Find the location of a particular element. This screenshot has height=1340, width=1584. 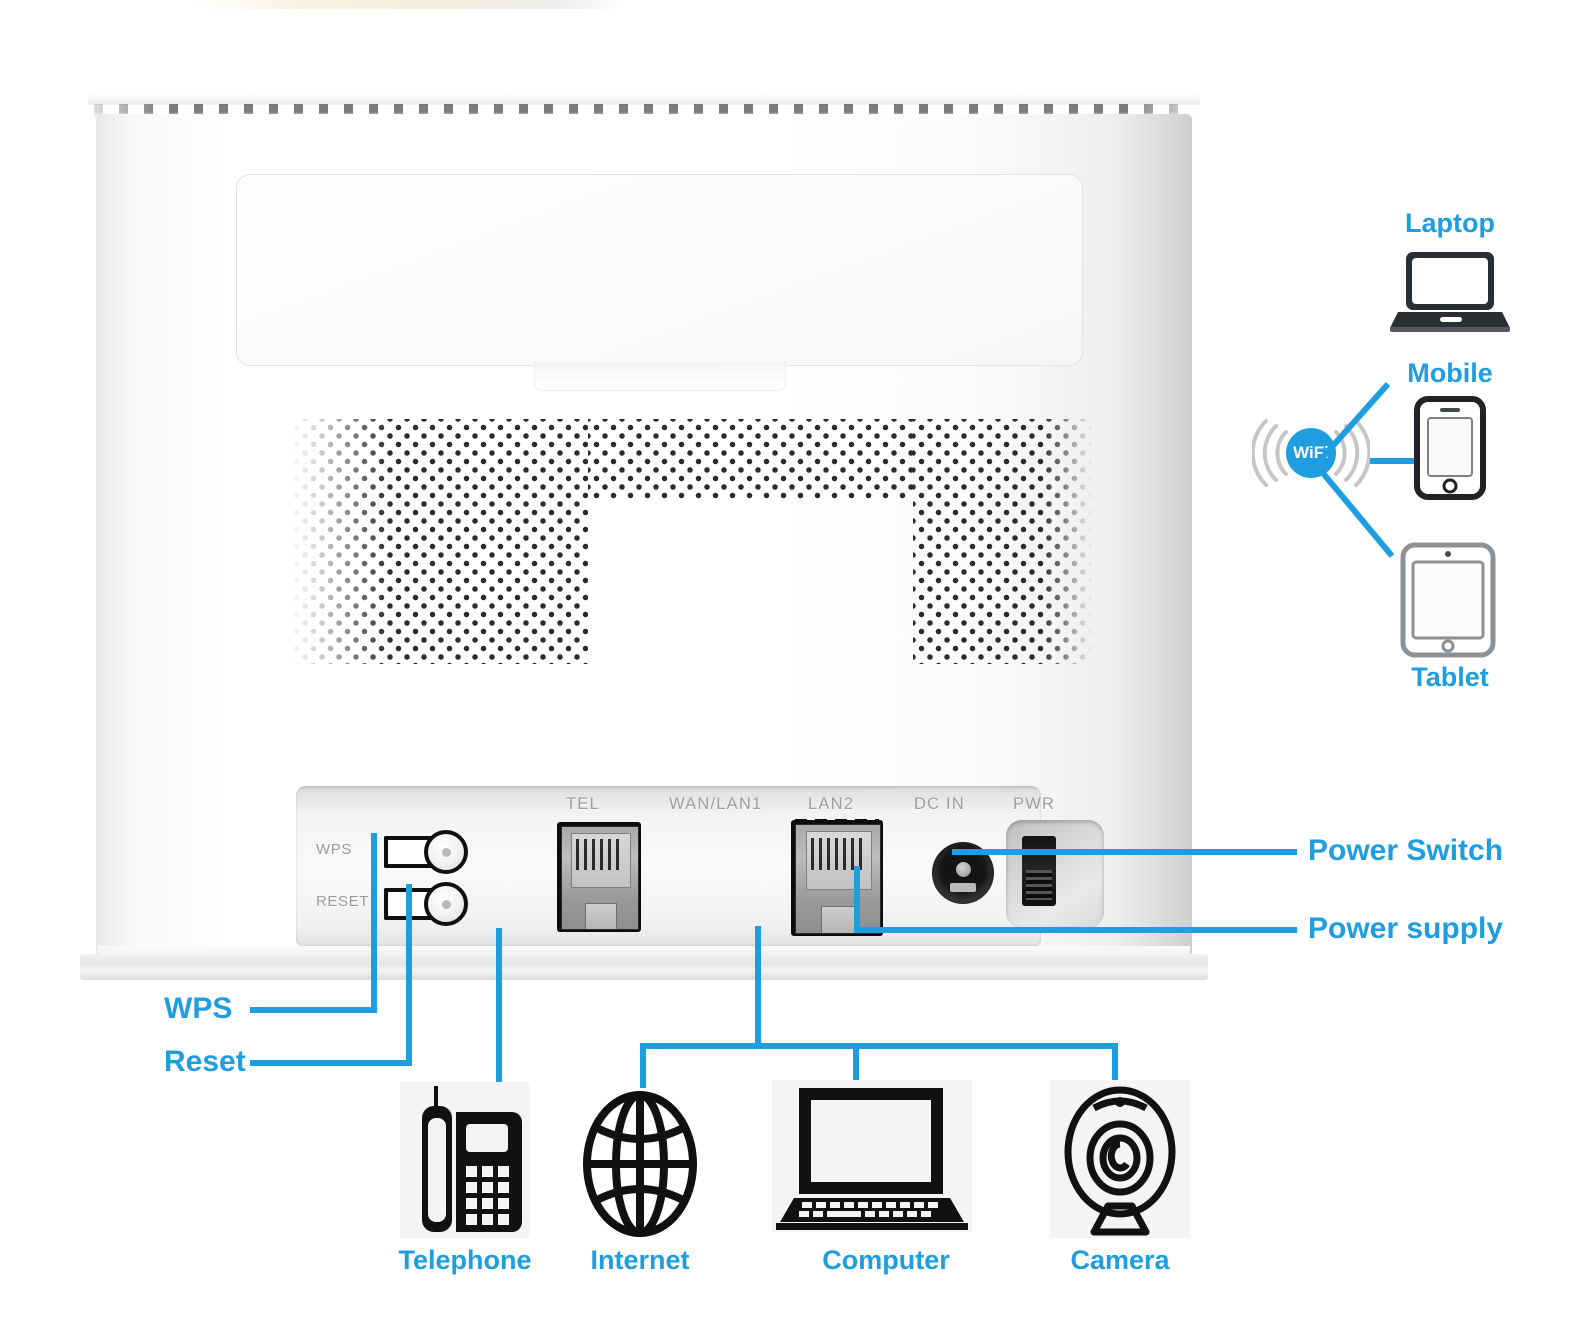

reset-button-text: RESET is located at coordinates (343, 901).